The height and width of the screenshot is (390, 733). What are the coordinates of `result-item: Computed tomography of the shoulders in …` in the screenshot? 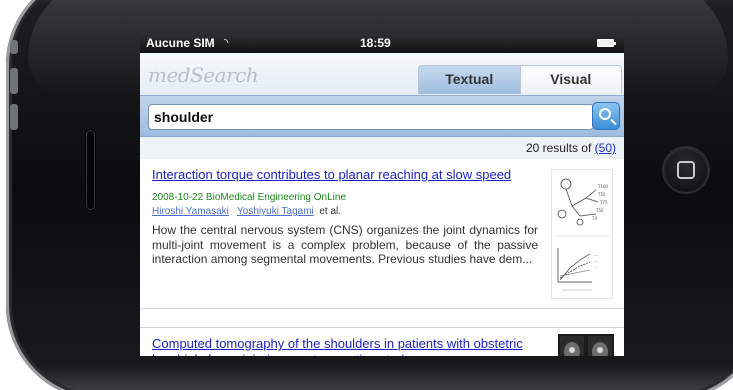 It's located at (382, 341).